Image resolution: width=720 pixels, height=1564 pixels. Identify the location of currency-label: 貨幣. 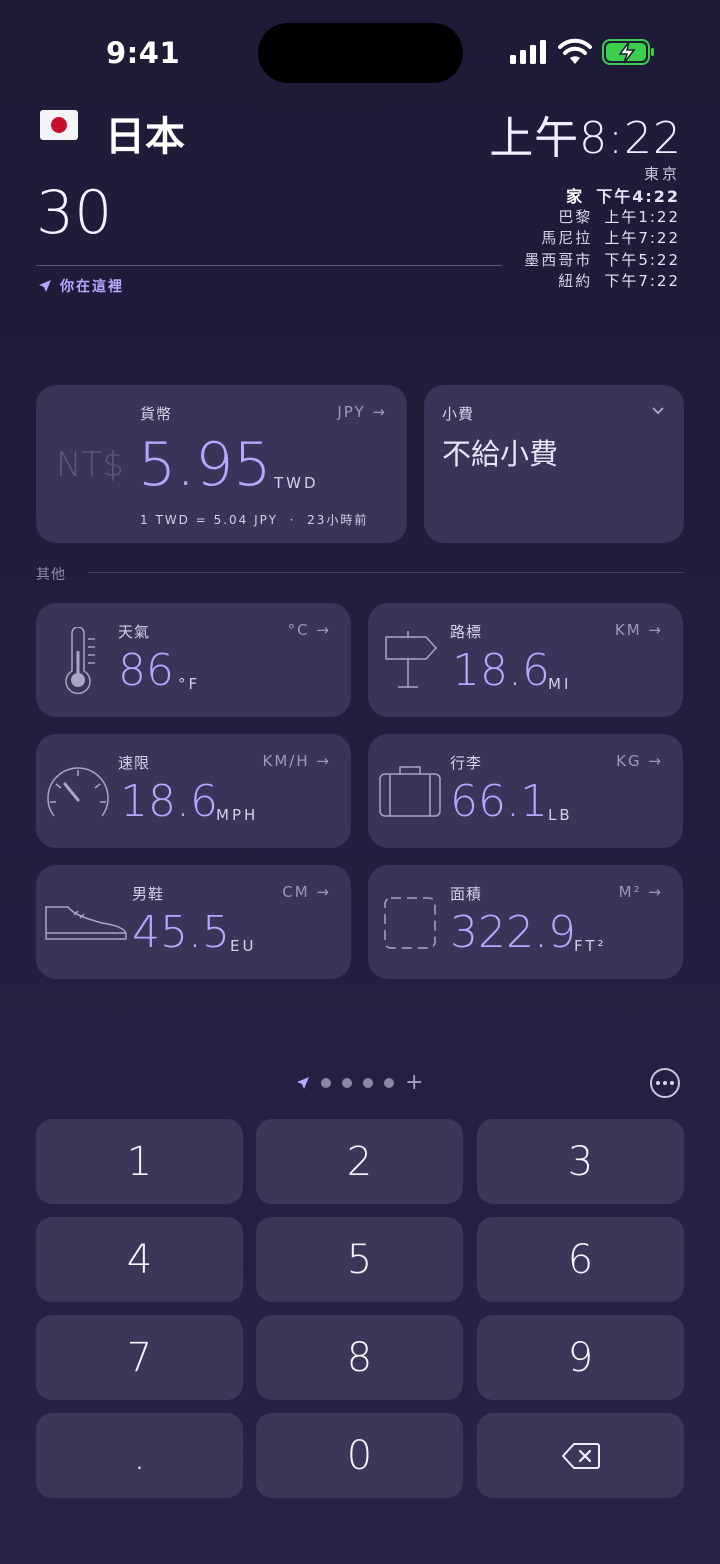
(156, 414).